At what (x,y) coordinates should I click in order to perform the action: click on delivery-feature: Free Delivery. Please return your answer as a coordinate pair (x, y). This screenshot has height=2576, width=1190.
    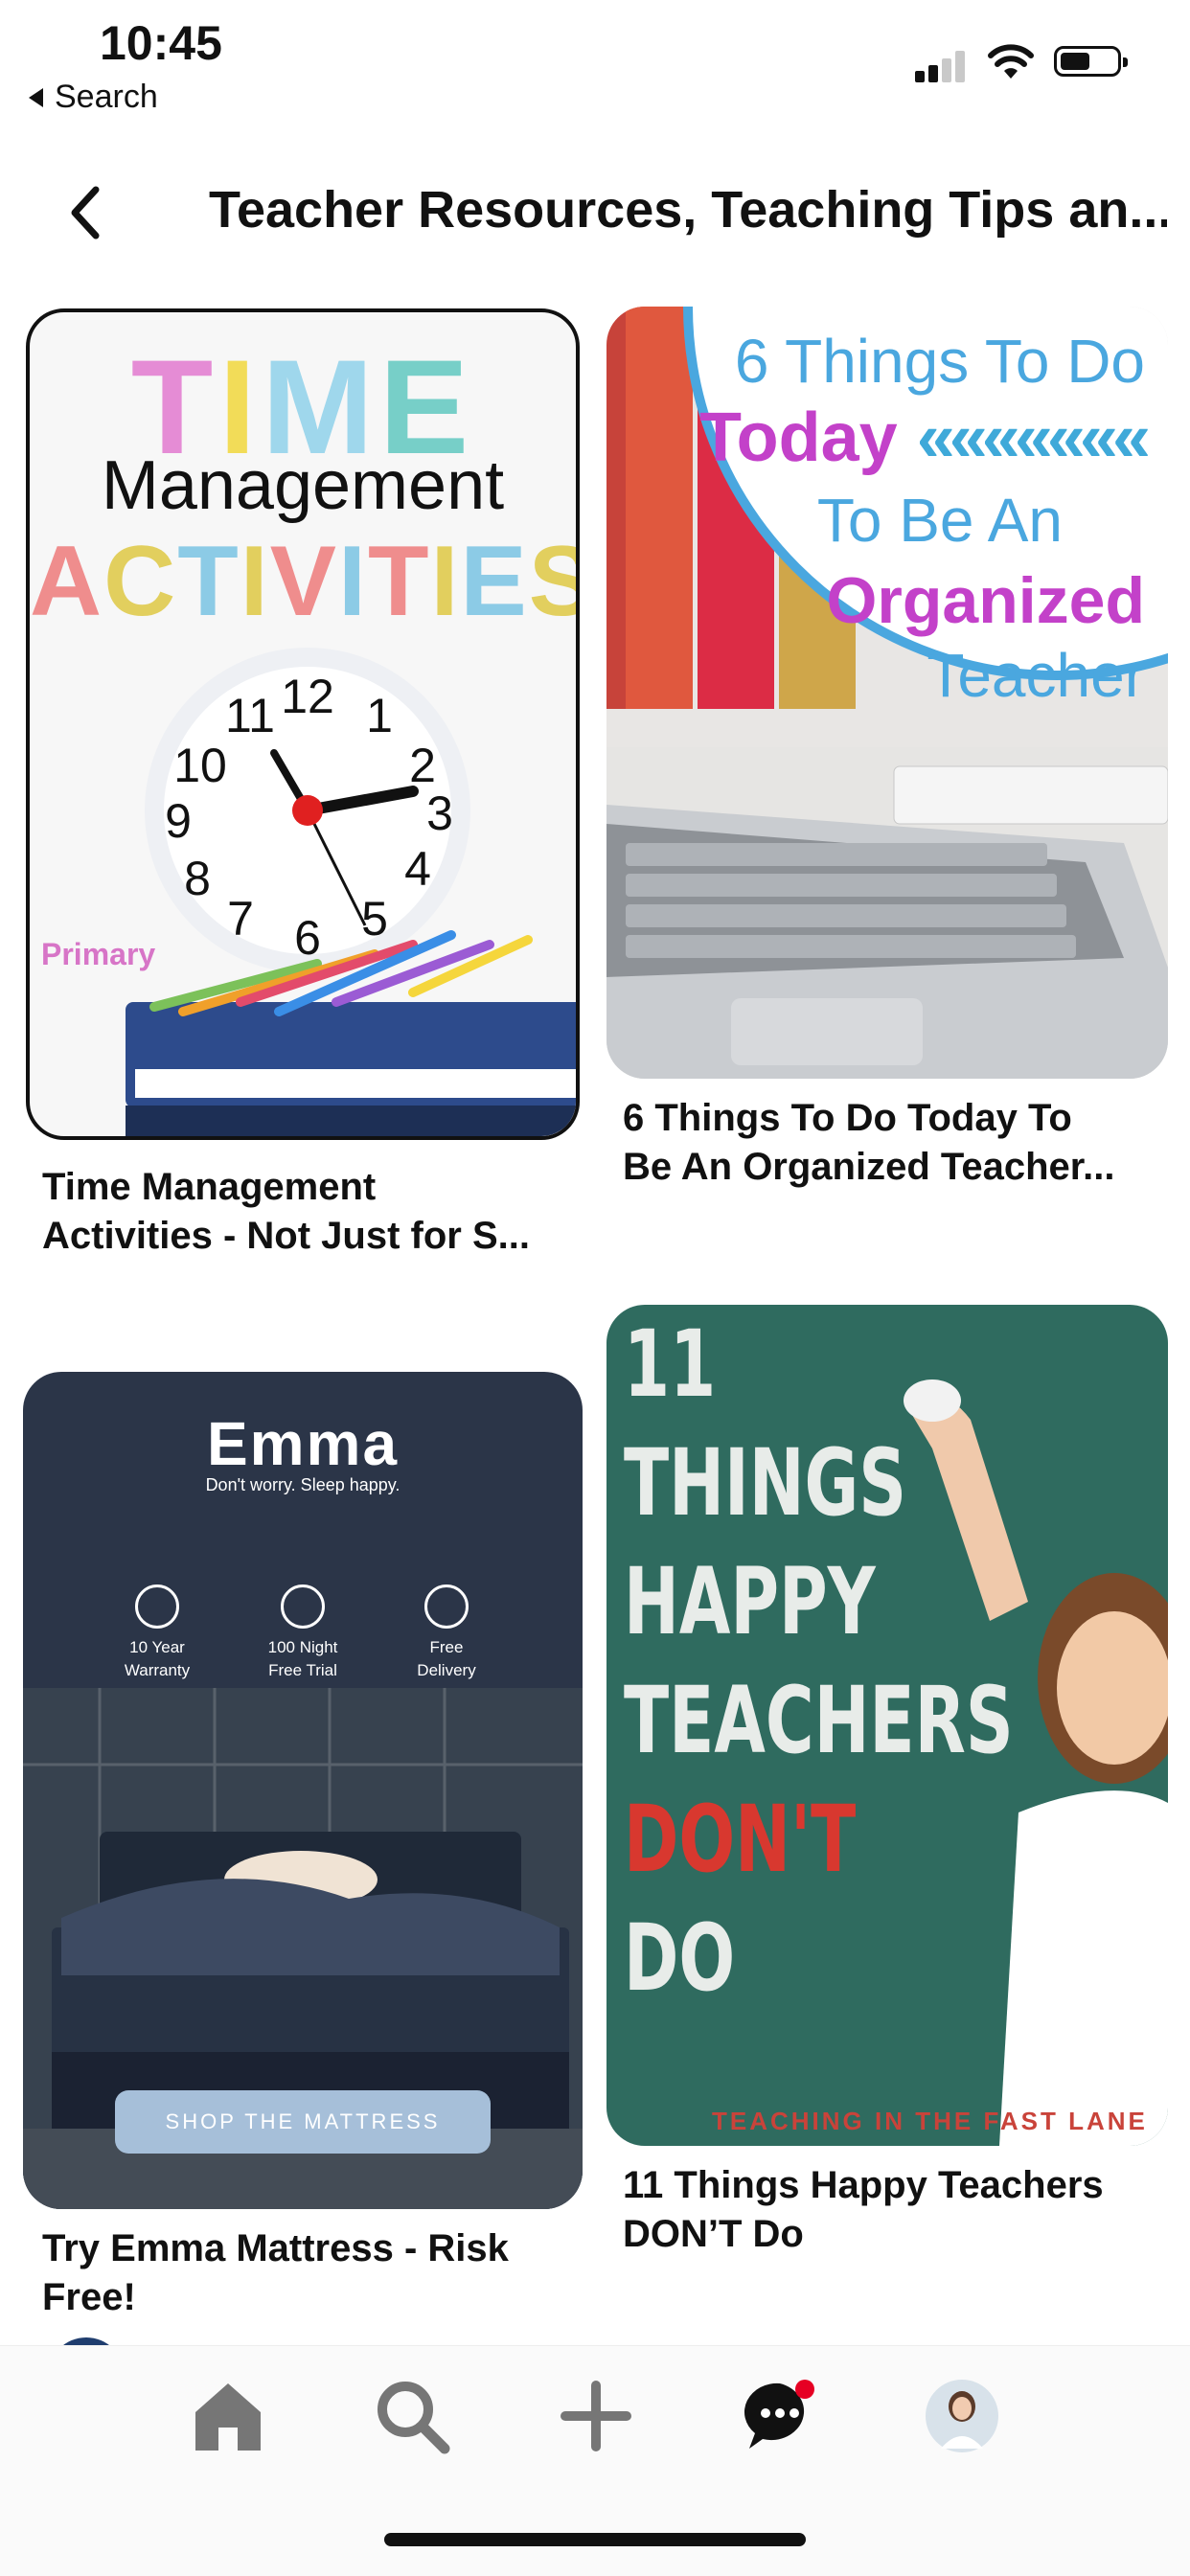
    Looking at the image, I should click on (447, 1633).